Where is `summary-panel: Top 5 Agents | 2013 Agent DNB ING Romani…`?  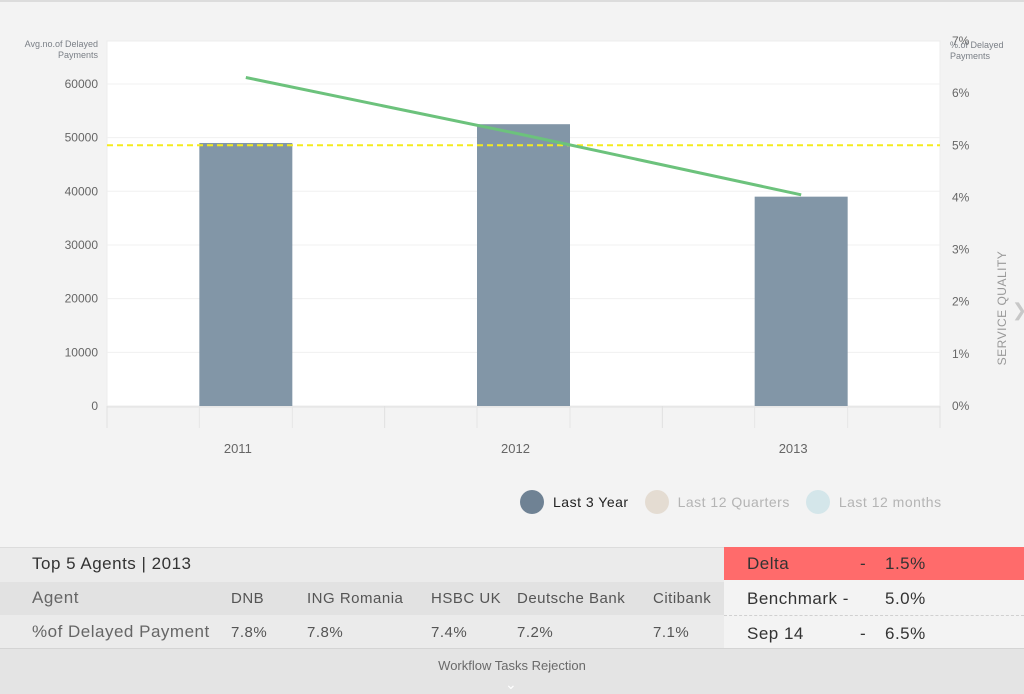
summary-panel: Top 5 Agents | 2013 Agent DNB ING Romani… is located at coordinates (512, 598).